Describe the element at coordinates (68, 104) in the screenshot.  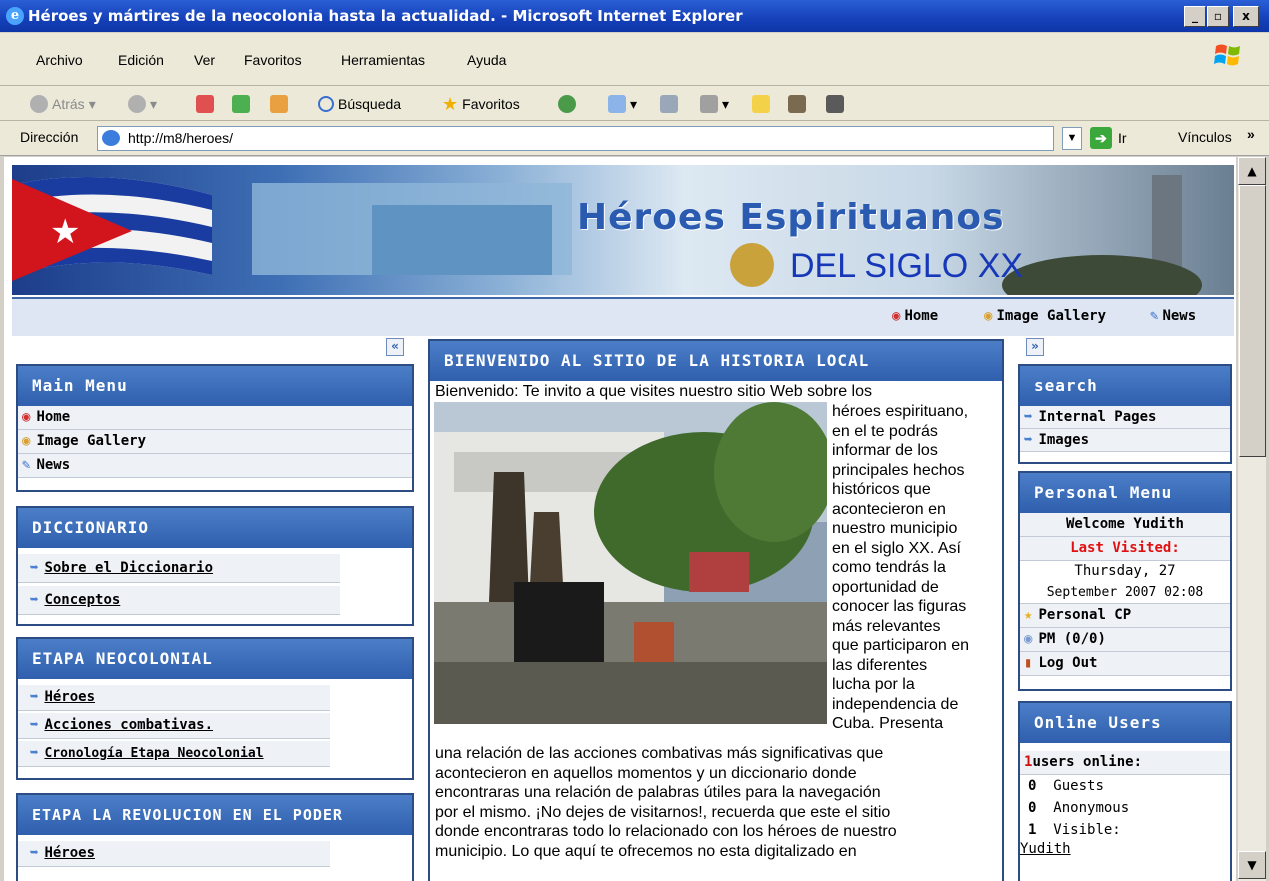
I see `back-label: Atrás` at that location.